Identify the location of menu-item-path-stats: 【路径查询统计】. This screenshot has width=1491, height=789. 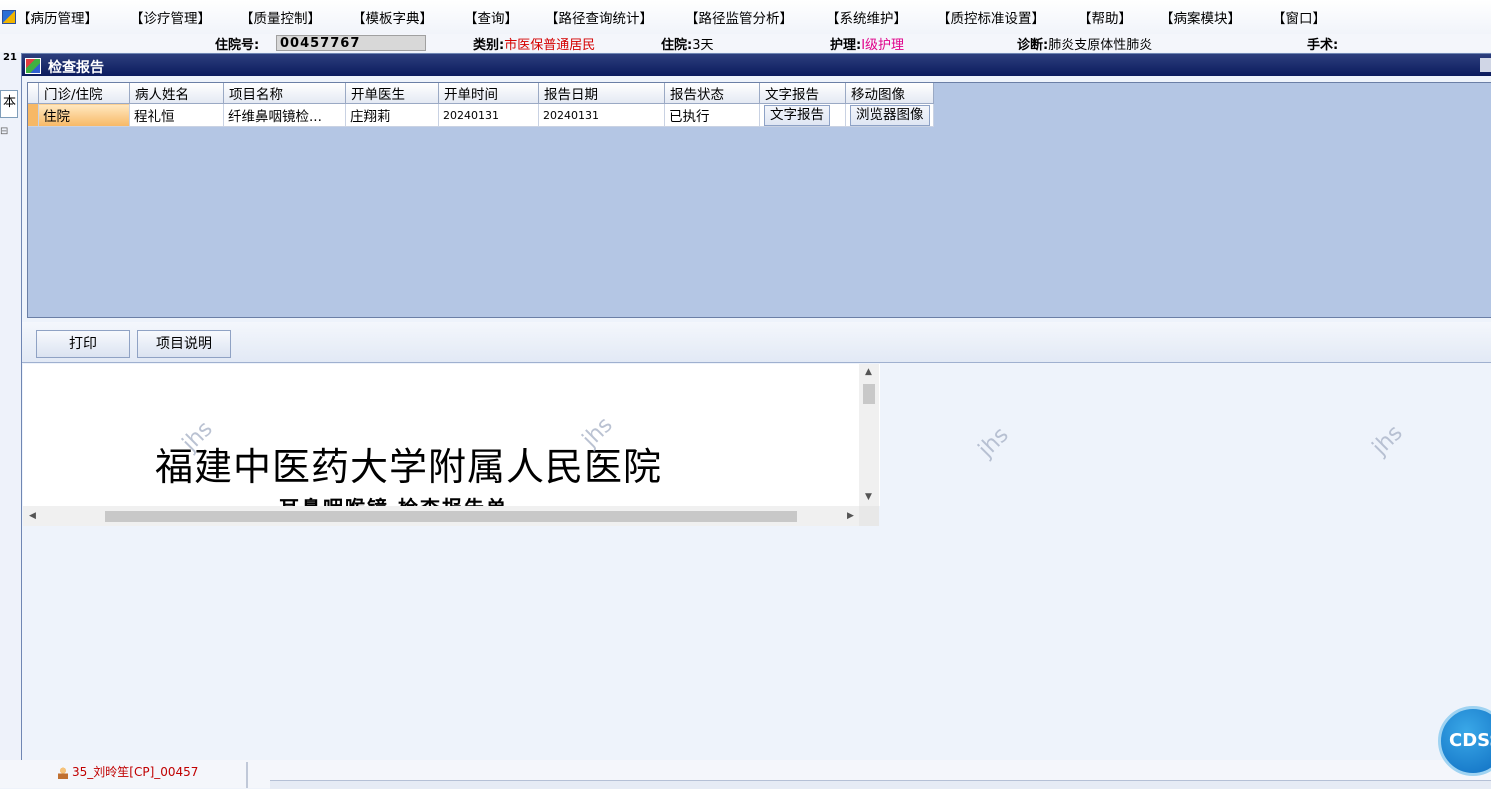
(599, 17).